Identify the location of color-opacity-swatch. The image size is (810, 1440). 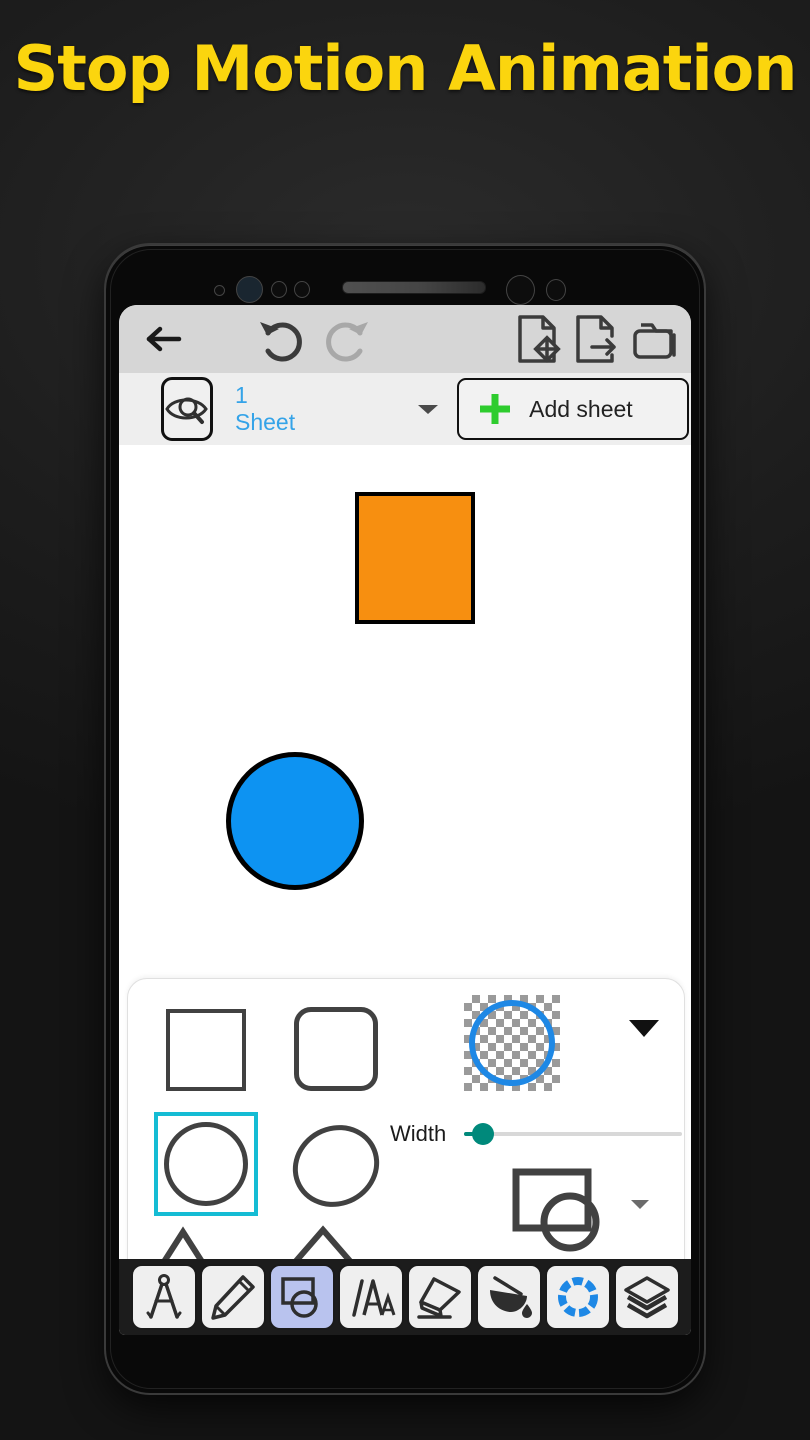
(512, 1043).